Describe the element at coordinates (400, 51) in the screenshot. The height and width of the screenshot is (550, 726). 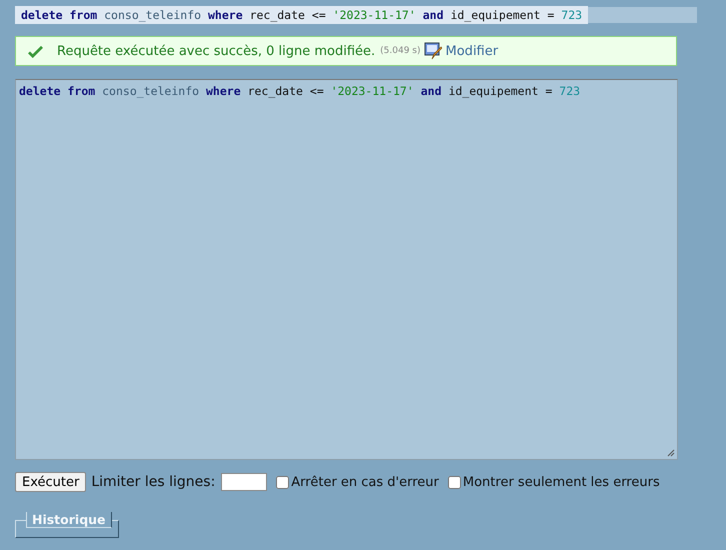
I see `execution-time: (5.049 s)` at that location.